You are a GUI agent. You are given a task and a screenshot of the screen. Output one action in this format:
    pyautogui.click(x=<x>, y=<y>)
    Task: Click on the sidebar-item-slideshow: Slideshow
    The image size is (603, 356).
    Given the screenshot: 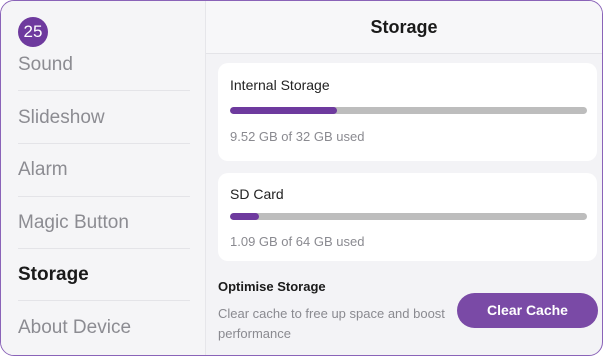 What is the action you would take?
    pyautogui.click(x=104, y=118)
    